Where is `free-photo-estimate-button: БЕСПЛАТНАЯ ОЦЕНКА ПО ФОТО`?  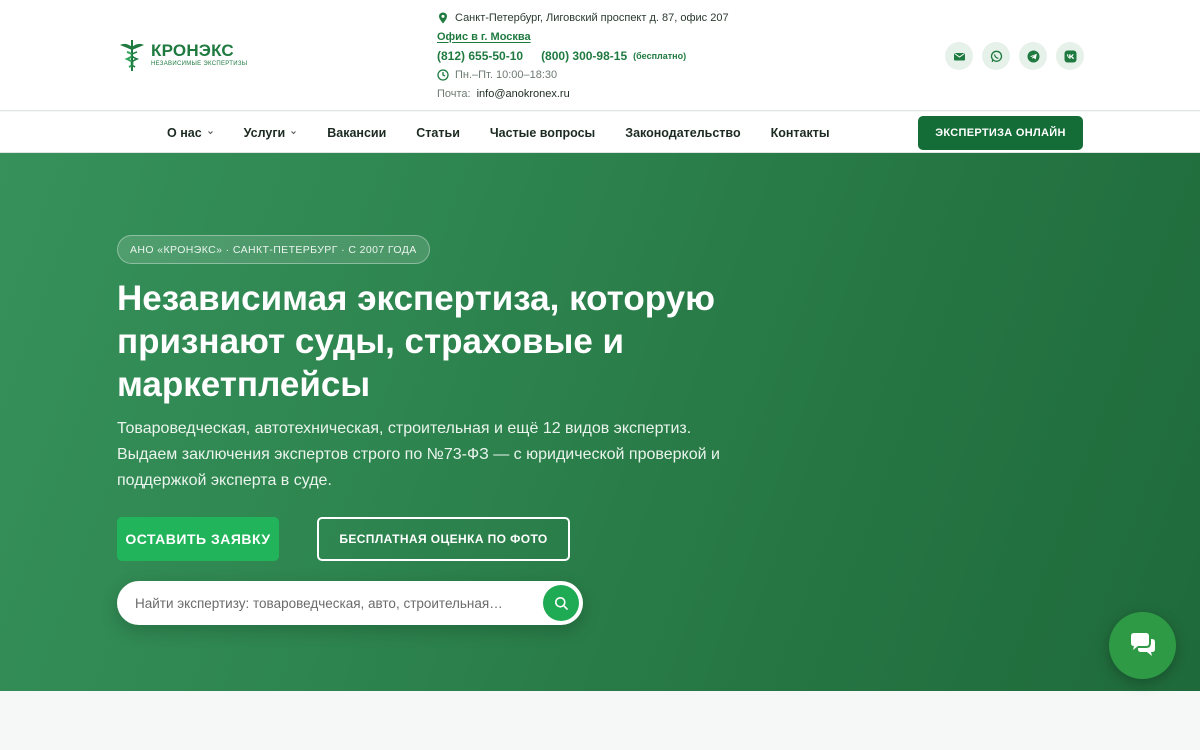 free-photo-estimate-button: БЕСПЛАТНАЯ ОЦЕНКА ПО ФОТО is located at coordinates (443, 539).